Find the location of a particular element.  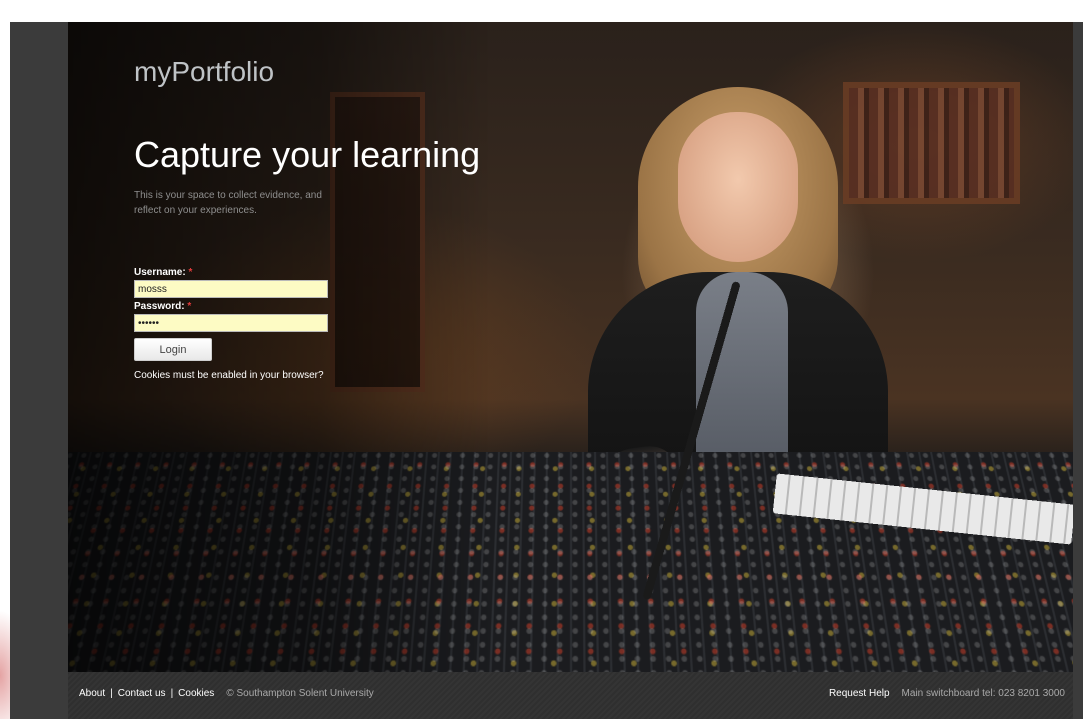

request-help-link: Request Help is located at coordinates (859, 693).